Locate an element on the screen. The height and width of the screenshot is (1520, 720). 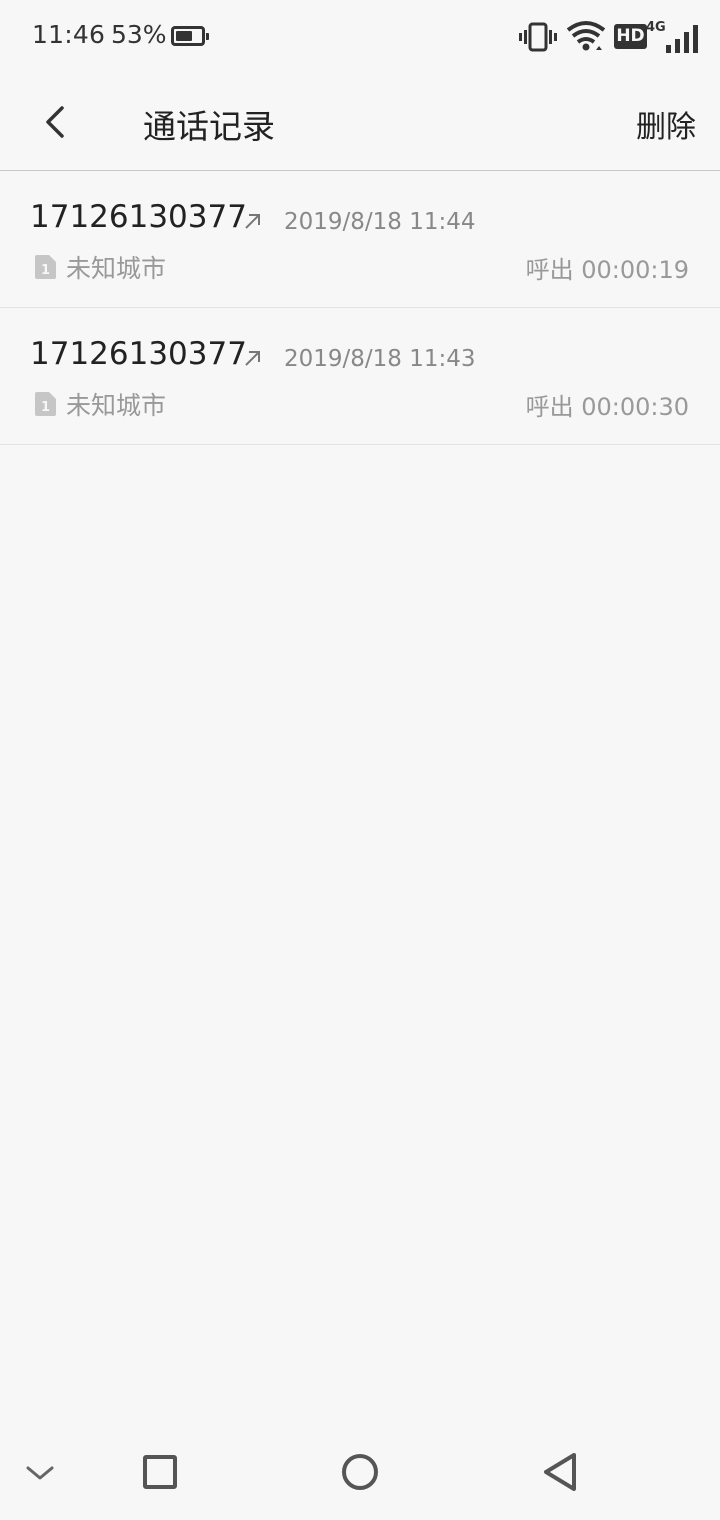
status-time: 11:46 is located at coordinates (69, 34).